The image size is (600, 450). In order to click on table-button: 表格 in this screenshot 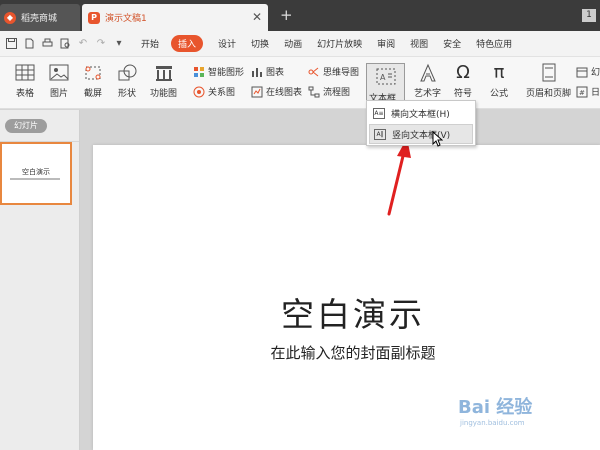, I will do `click(25, 81)`.